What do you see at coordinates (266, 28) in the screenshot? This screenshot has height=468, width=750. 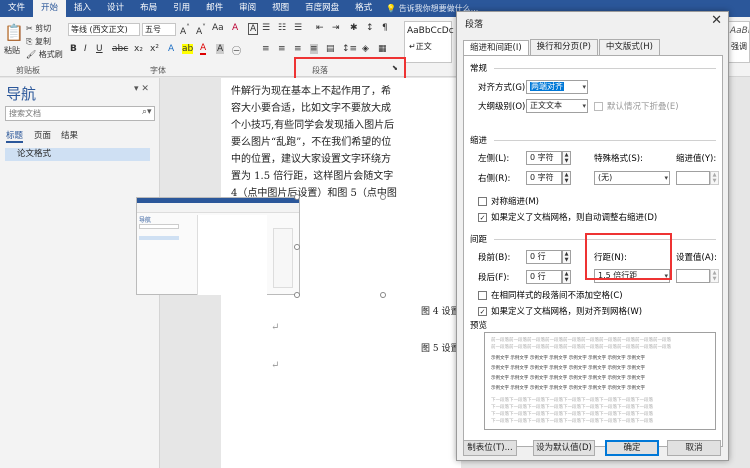 I see `bullets-icon: ☰` at bounding box center [266, 28].